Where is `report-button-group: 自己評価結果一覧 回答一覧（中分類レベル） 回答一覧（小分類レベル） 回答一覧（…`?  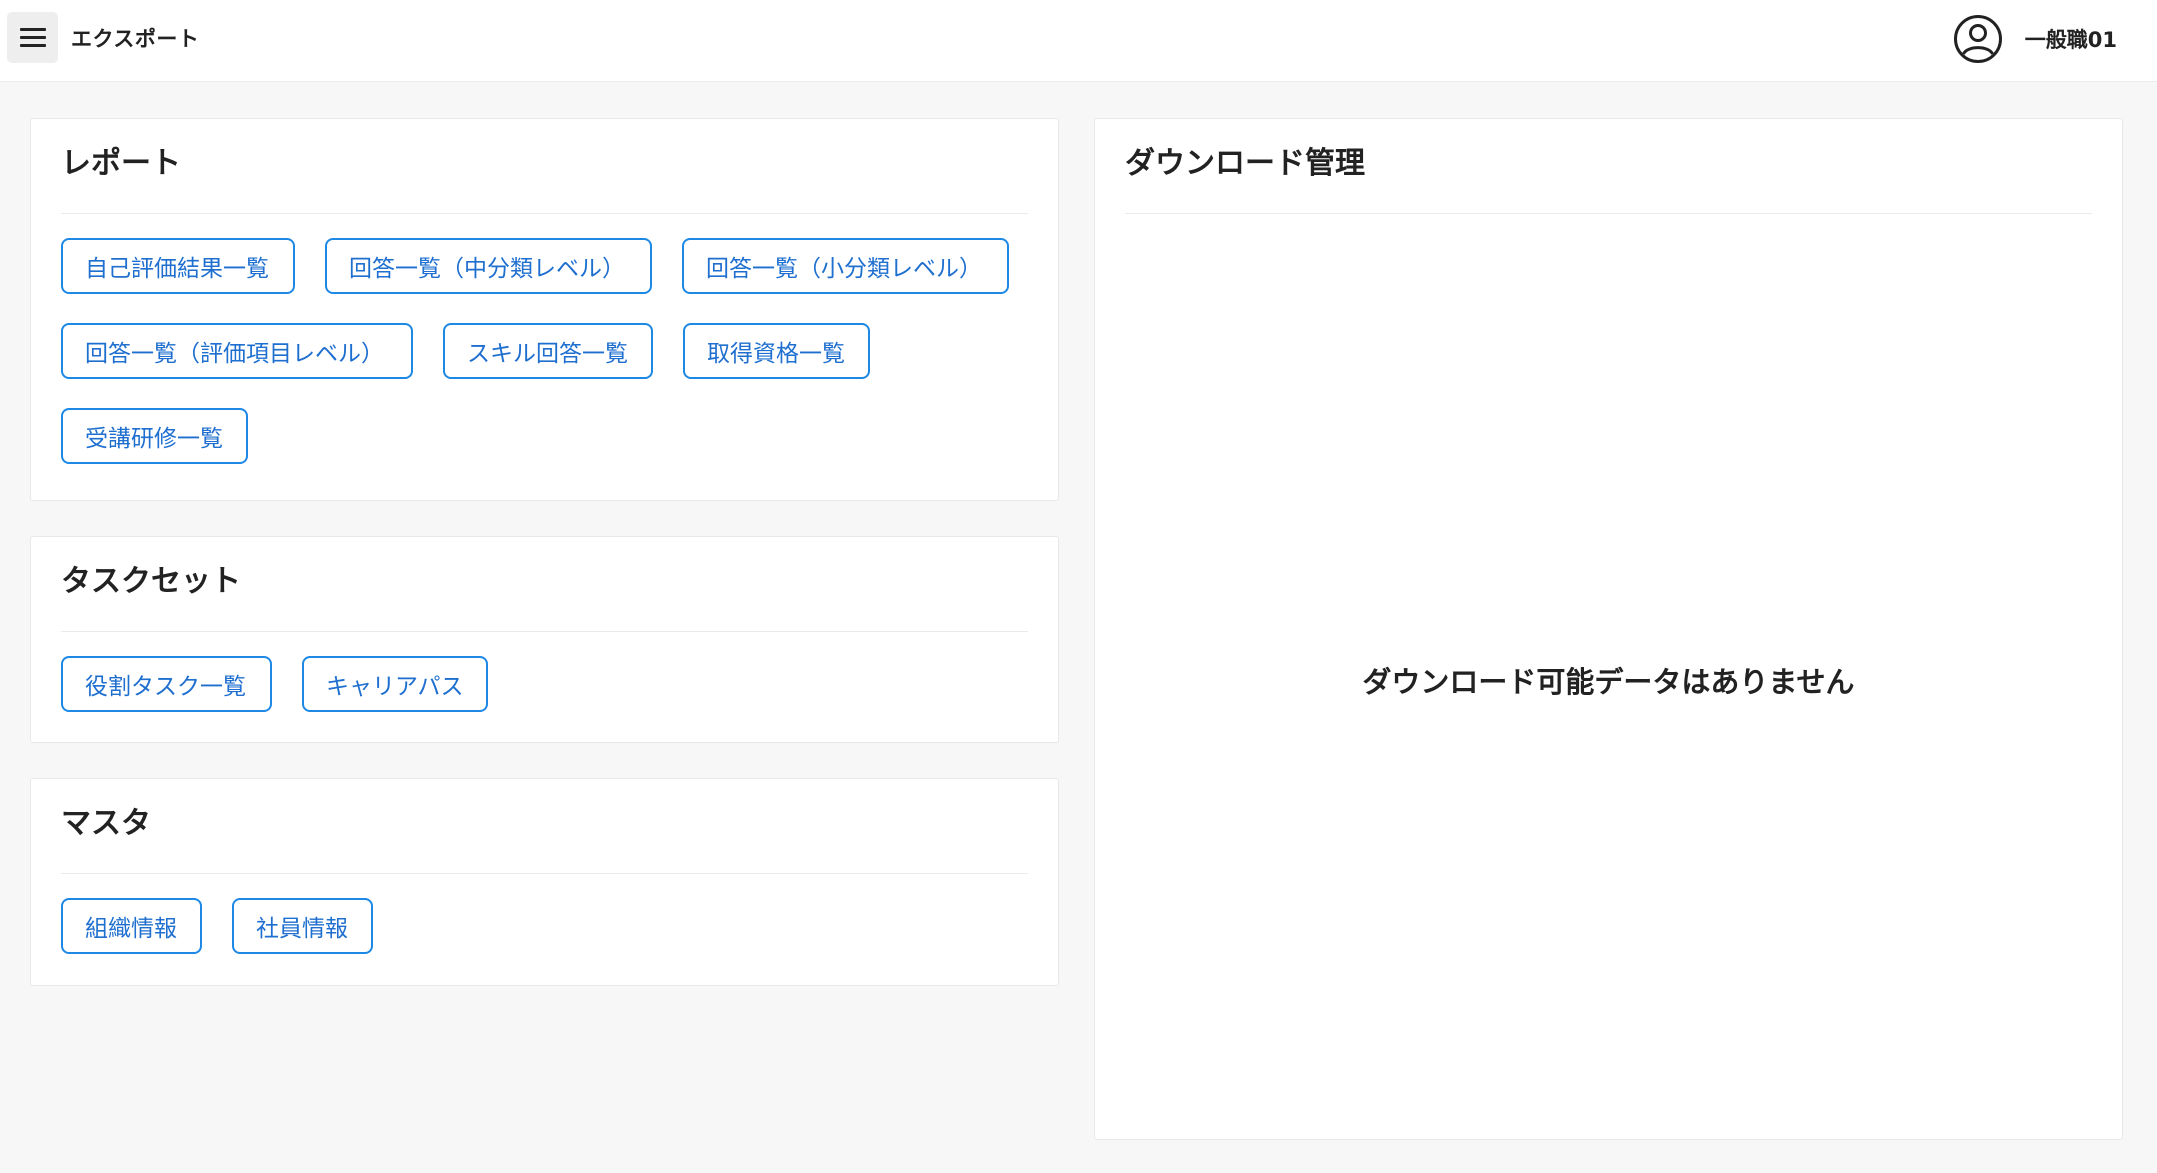 report-button-group: 自己評価結果一覧 回答一覧（中分類レベル） 回答一覧（小分類レベル） 回答一覧（… is located at coordinates (544, 351).